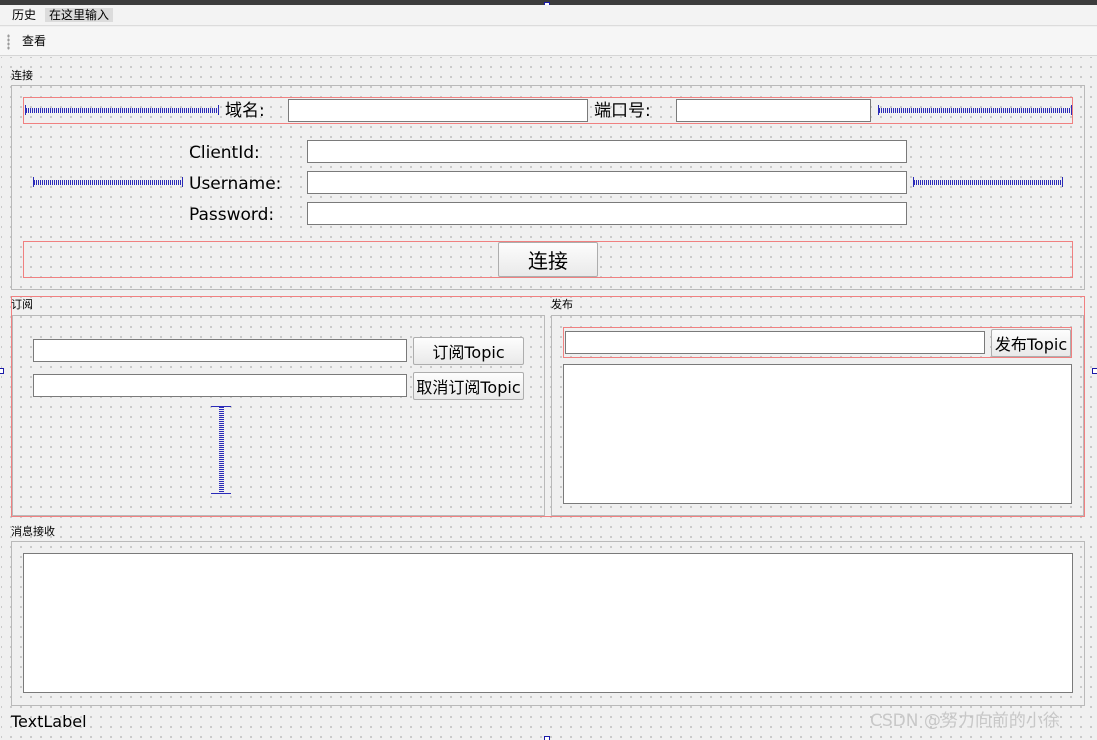 This screenshot has width=1097, height=740. I want to click on unsubscribe-topic-input, so click(220, 385).